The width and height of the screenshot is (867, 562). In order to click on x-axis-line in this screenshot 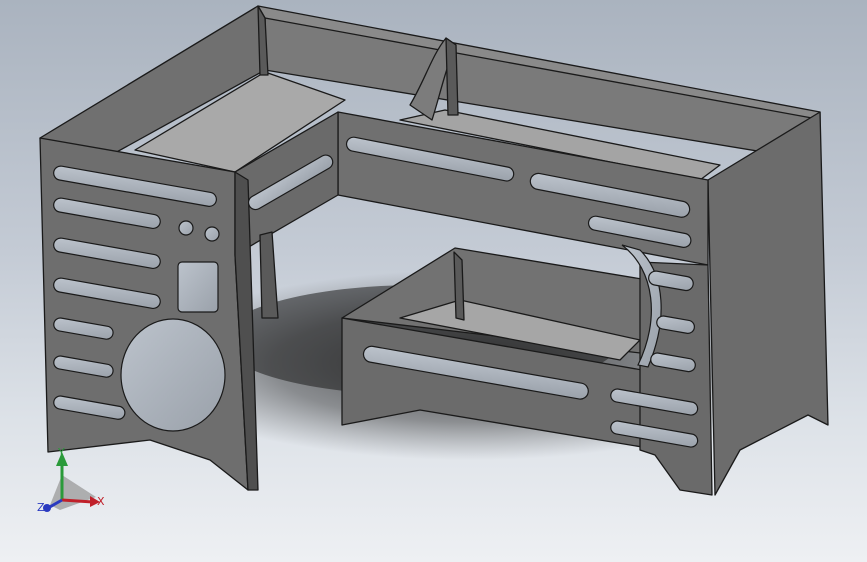, I will do `click(77, 501)`.